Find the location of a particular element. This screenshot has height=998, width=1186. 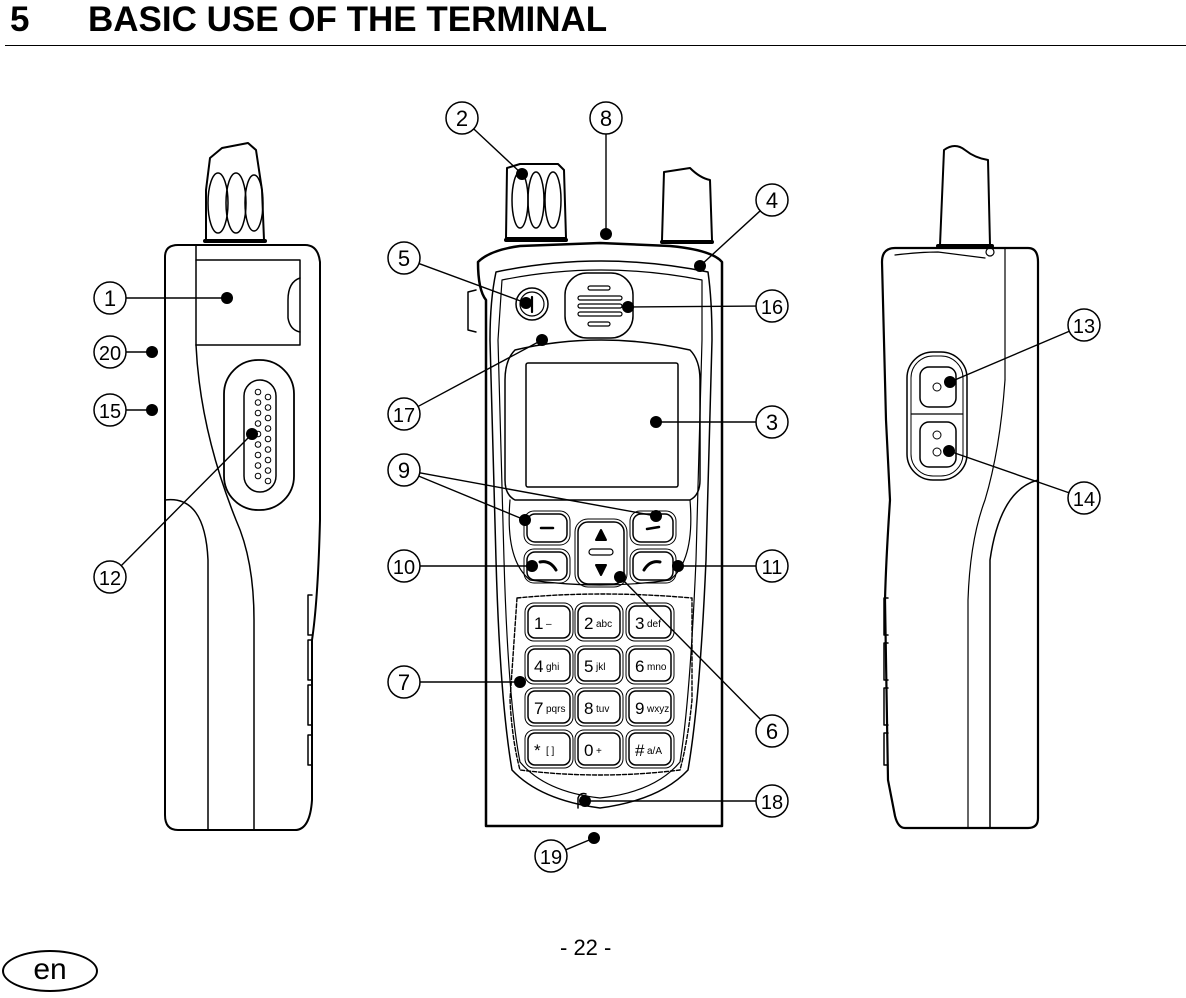

callout-8: 8 is located at coordinates (606, 170).